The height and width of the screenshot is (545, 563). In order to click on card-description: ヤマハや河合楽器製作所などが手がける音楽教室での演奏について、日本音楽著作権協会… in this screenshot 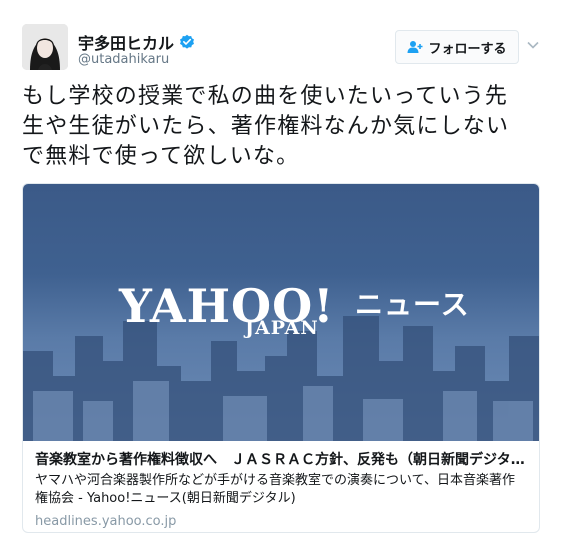, I will do `click(275, 489)`.